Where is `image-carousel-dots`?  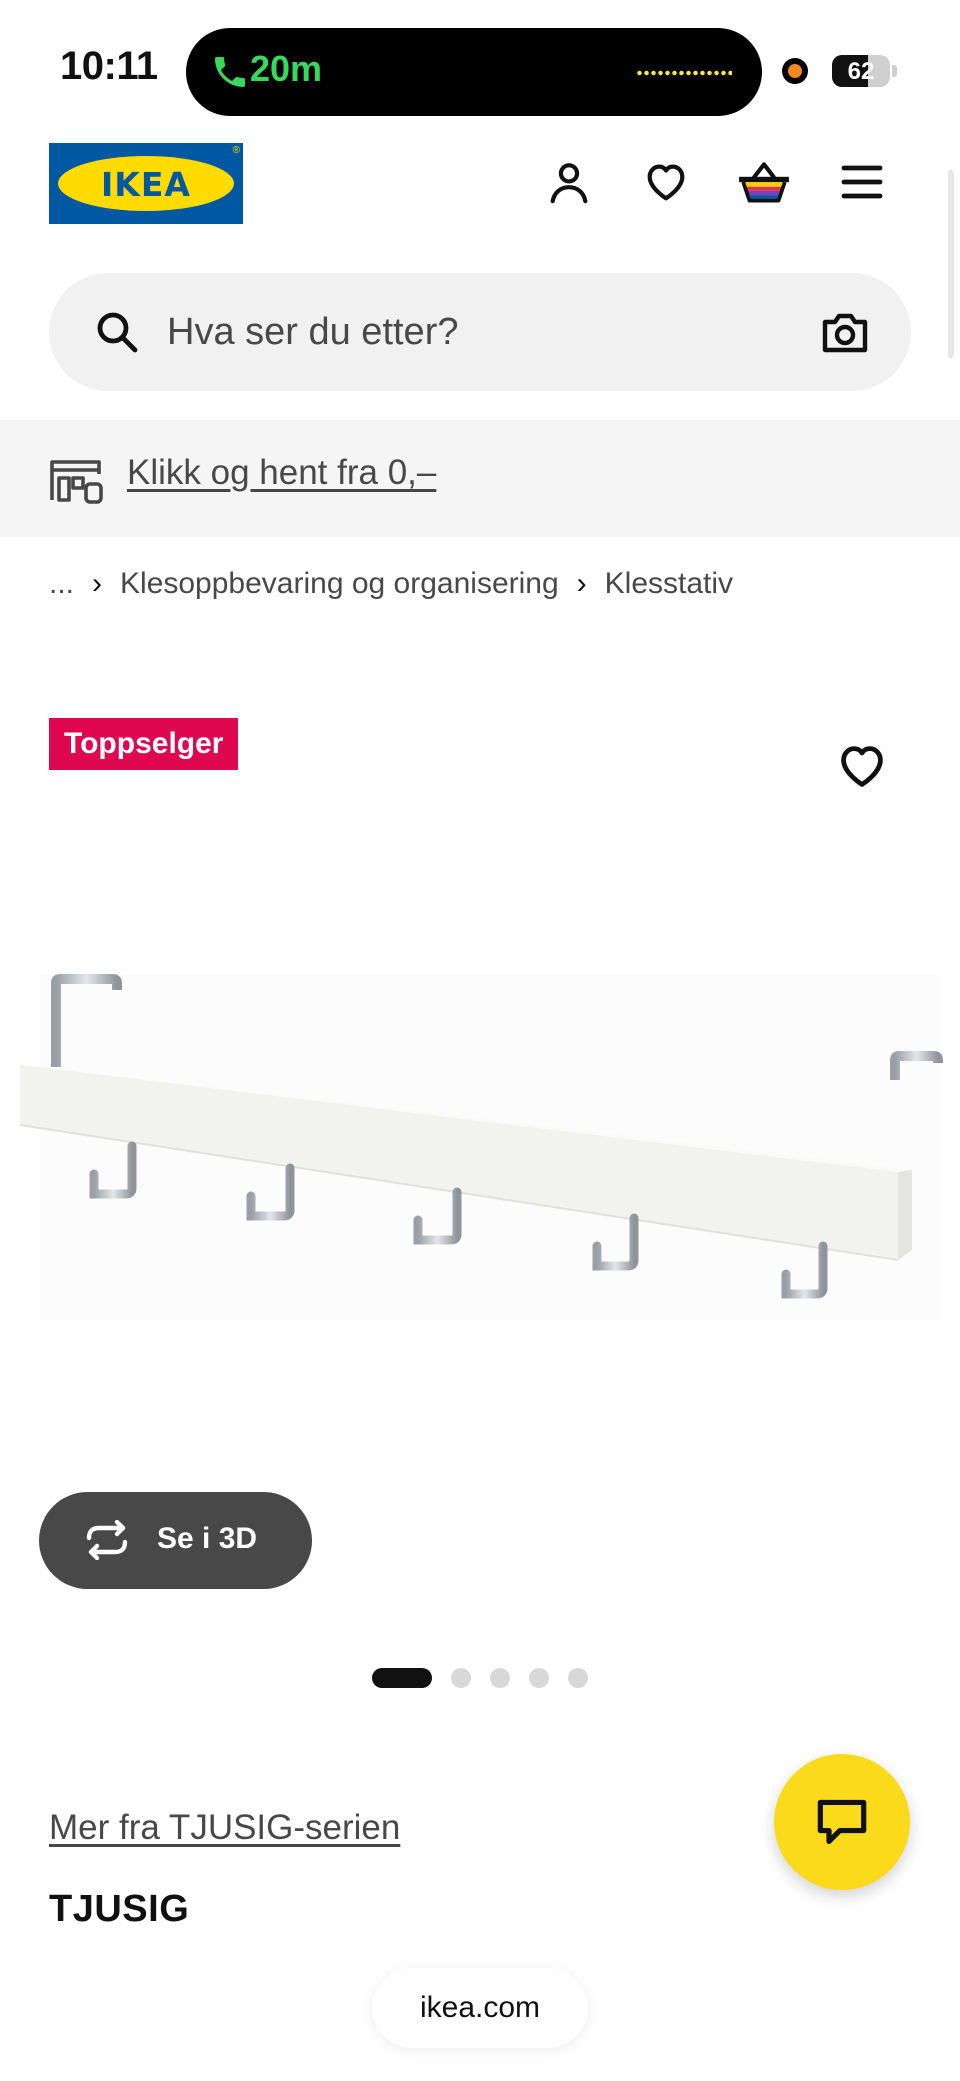 image-carousel-dots is located at coordinates (480, 1678).